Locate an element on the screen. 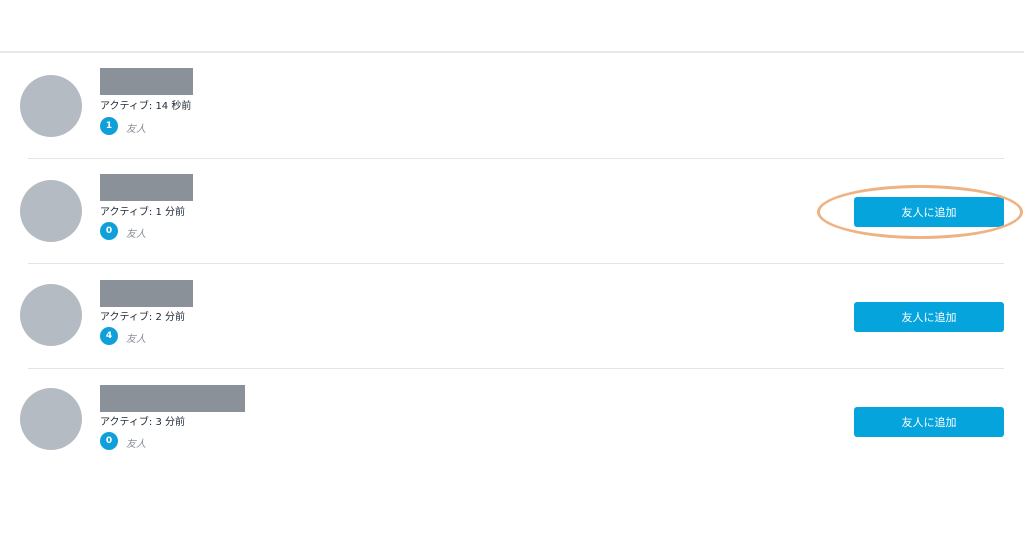  activity-status: アクティブ: 1 分前 is located at coordinates (142, 212).